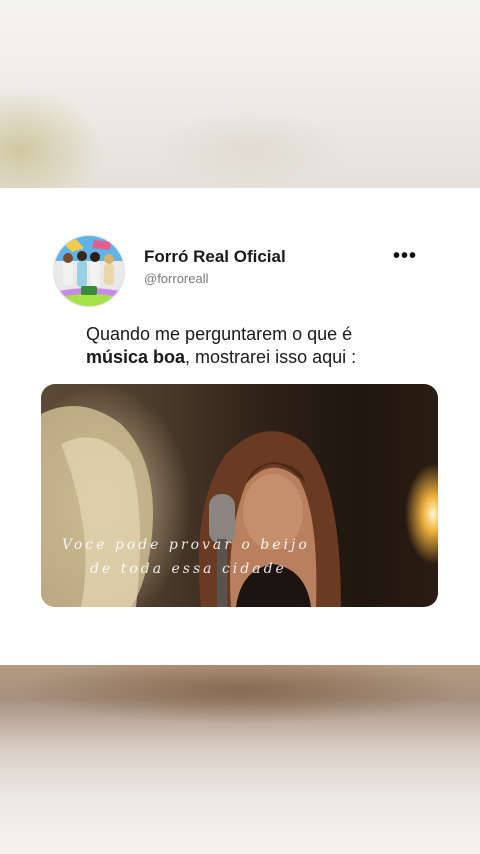 Image resolution: width=480 pixels, height=854 pixels. What do you see at coordinates (188, 569) in the screenshot?
I see `lyrics-line-2: de toda essa cidade` at bounding box center [188, 569].